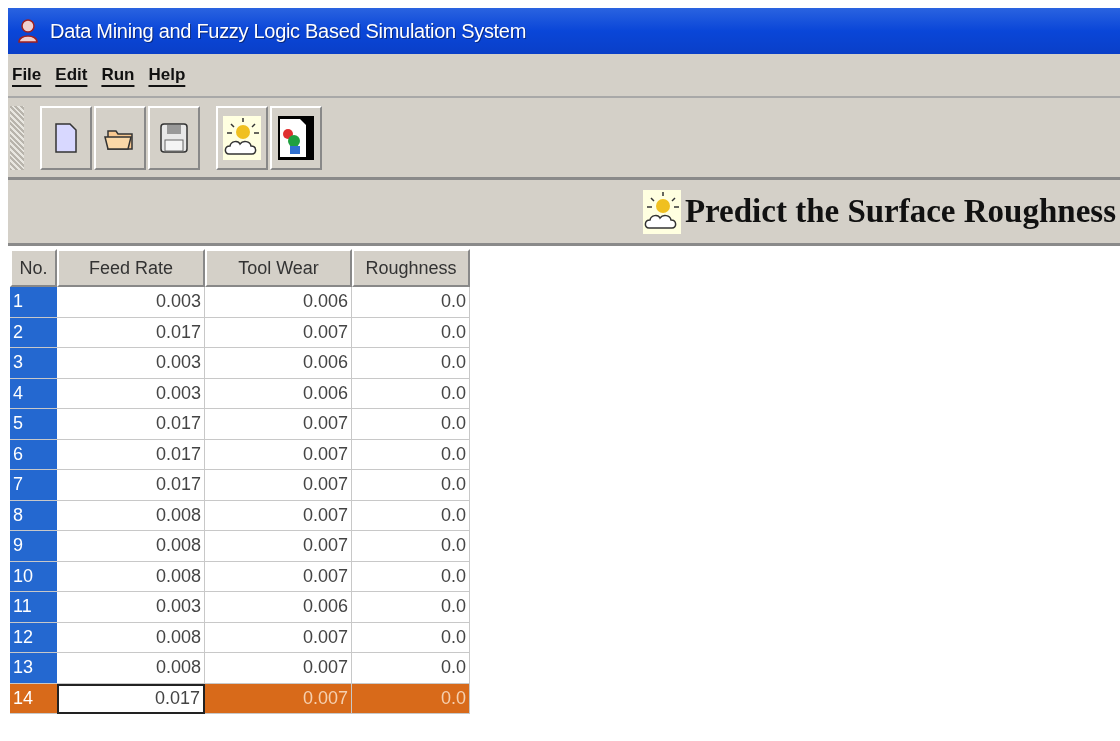 This screenshot has width=1120, height=741. Describe the element at coordinates (33, 637) in the screenshot. I see `row-number: 12` at that location.